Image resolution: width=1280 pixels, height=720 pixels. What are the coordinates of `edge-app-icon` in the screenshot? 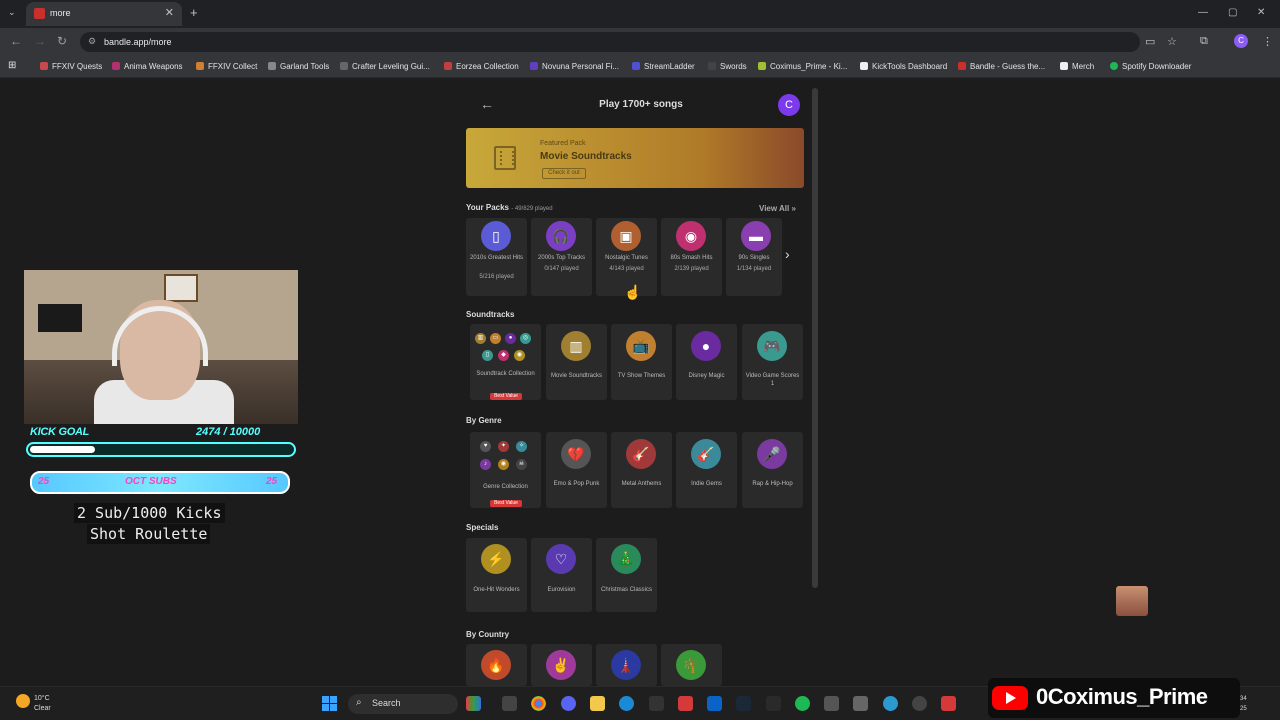 It's located at (626, 703).